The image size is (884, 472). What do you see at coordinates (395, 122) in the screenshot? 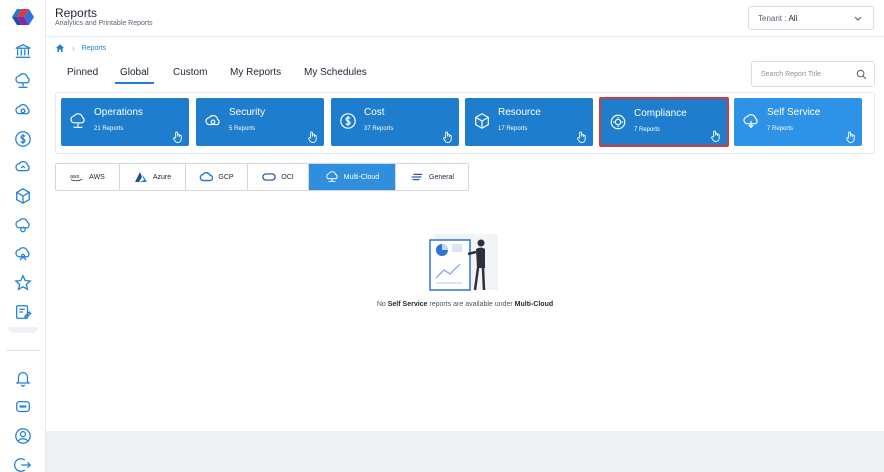
I see `category-card-cost: Cost 37 Reports` at bounding box center [395, 122].